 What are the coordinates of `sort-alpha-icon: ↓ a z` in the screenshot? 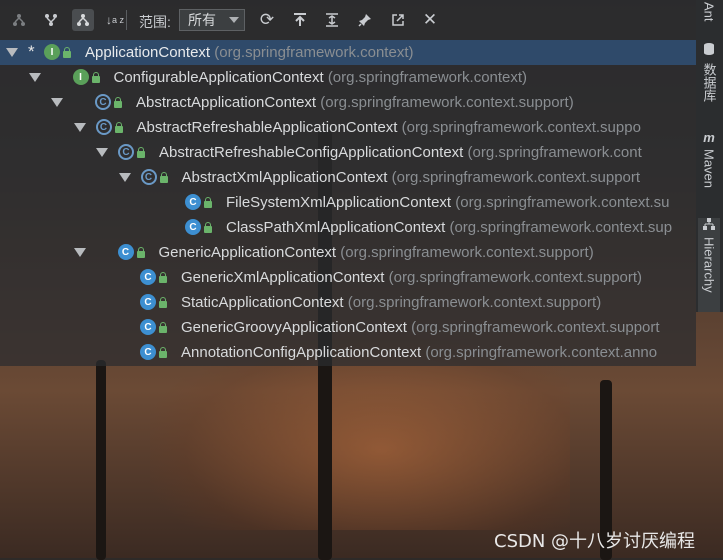 It's located at (115, 20).